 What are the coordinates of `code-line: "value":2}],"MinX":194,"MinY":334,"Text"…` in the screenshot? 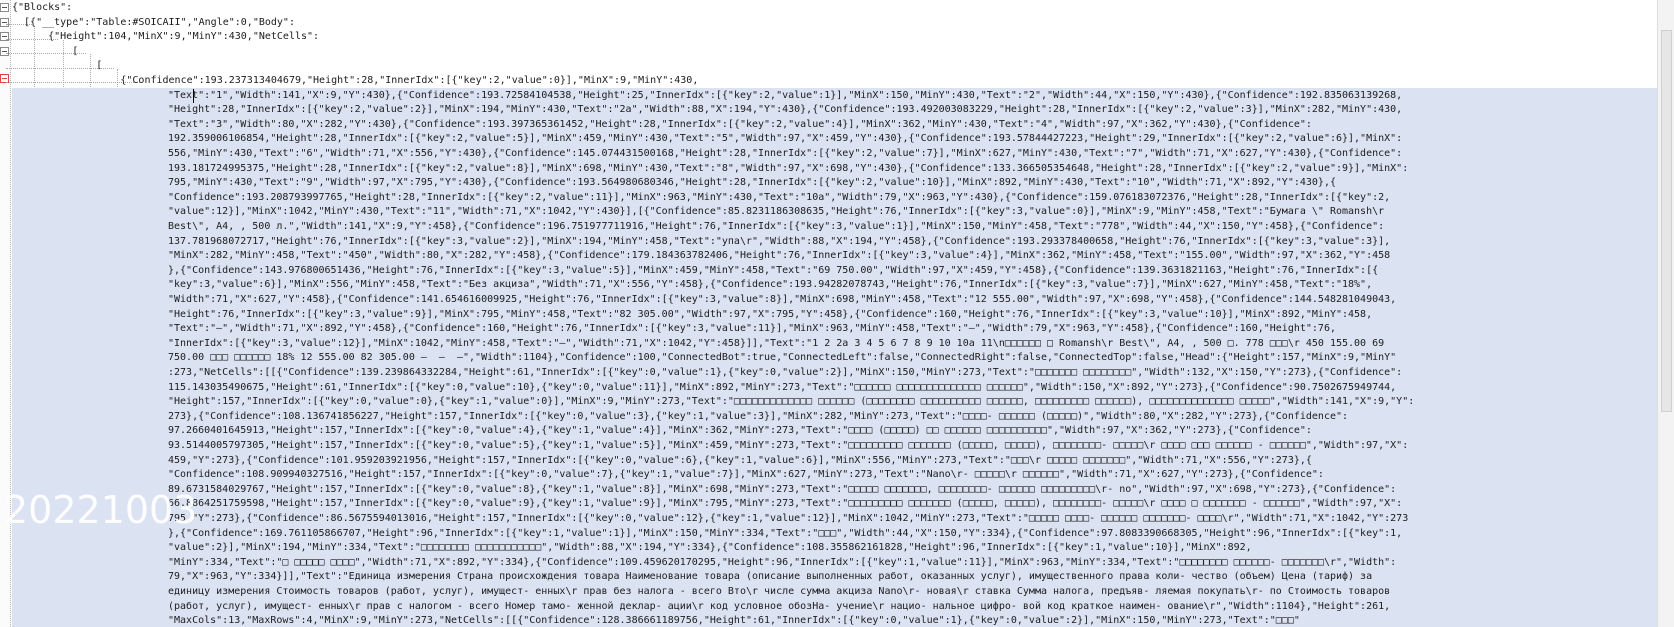 It's located at (710, 548).